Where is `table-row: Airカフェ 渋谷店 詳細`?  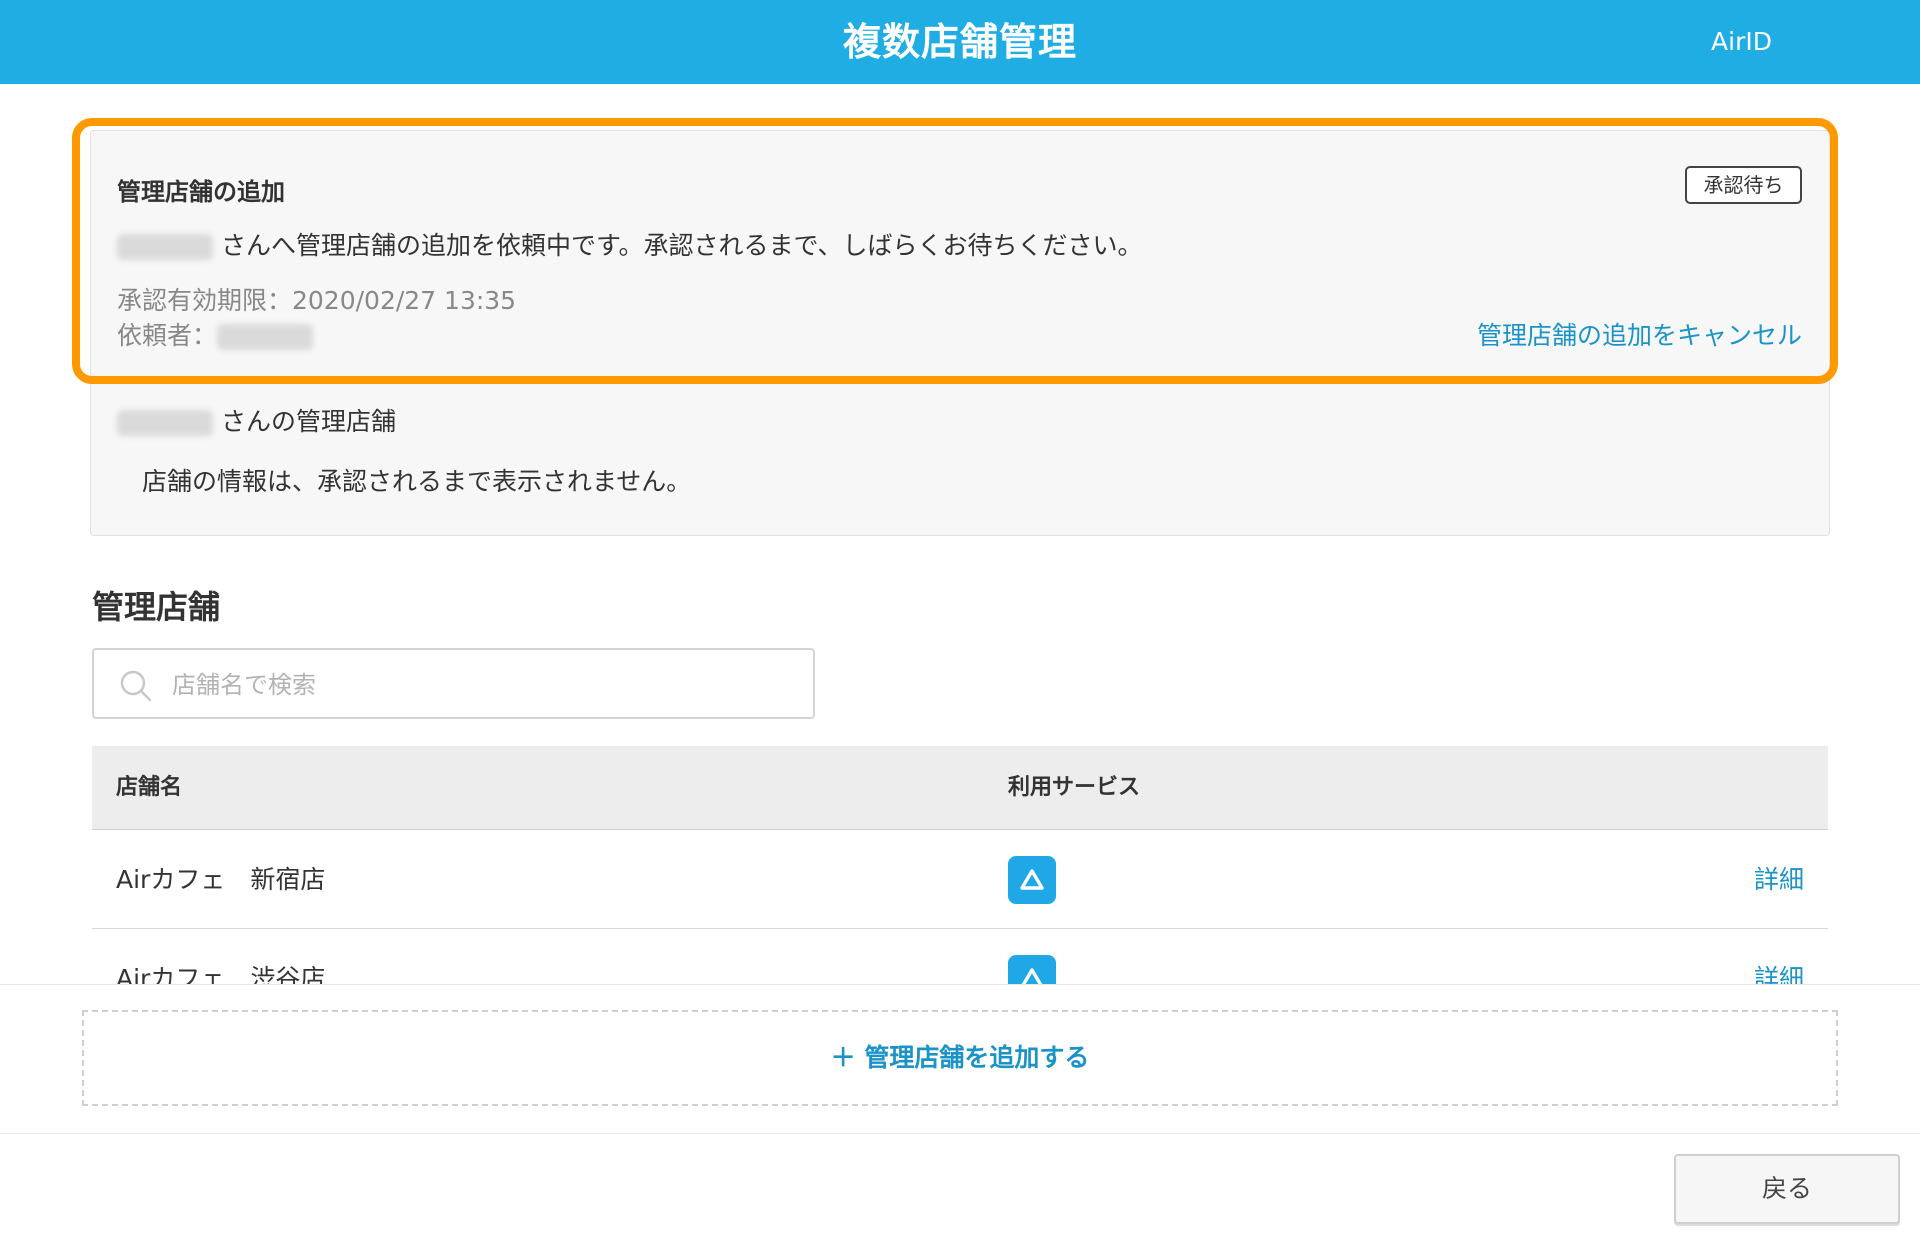
table-row: Airカフェ 渋谷店 詳細 is located at coordinates (960, 956).